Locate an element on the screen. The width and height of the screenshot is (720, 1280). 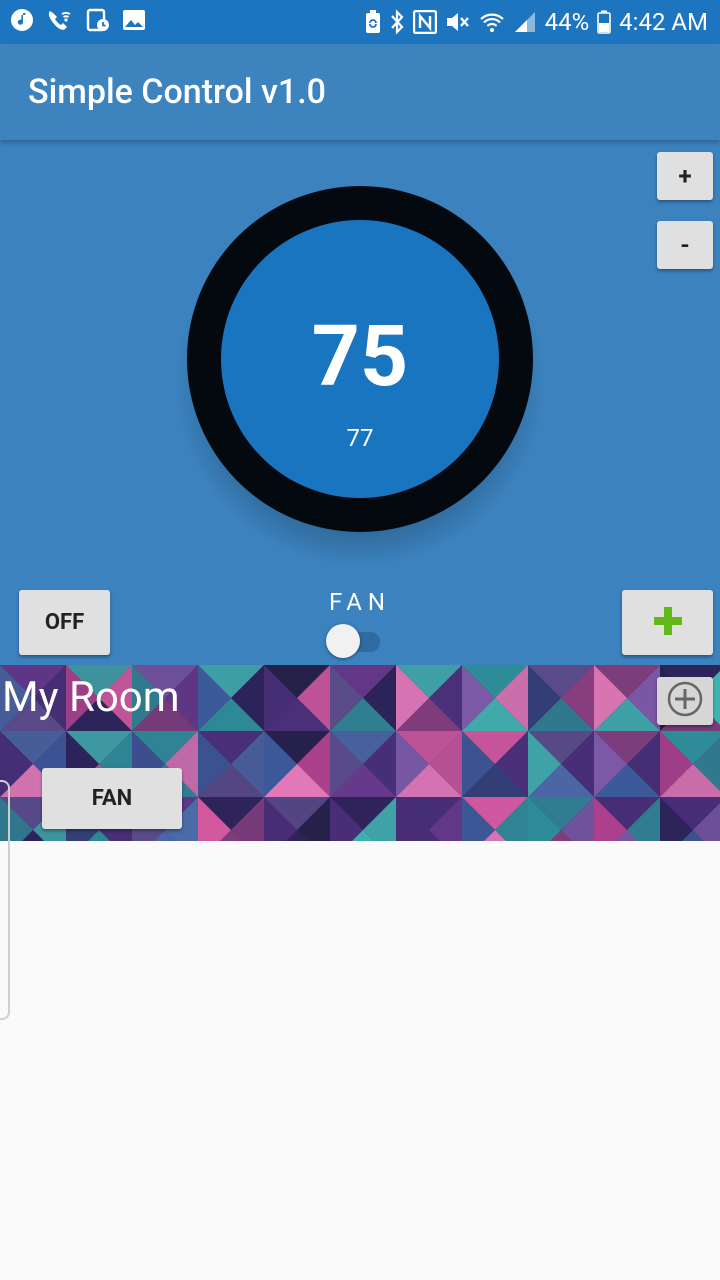
bluetooth-icon is located at coordinates (397, 22).